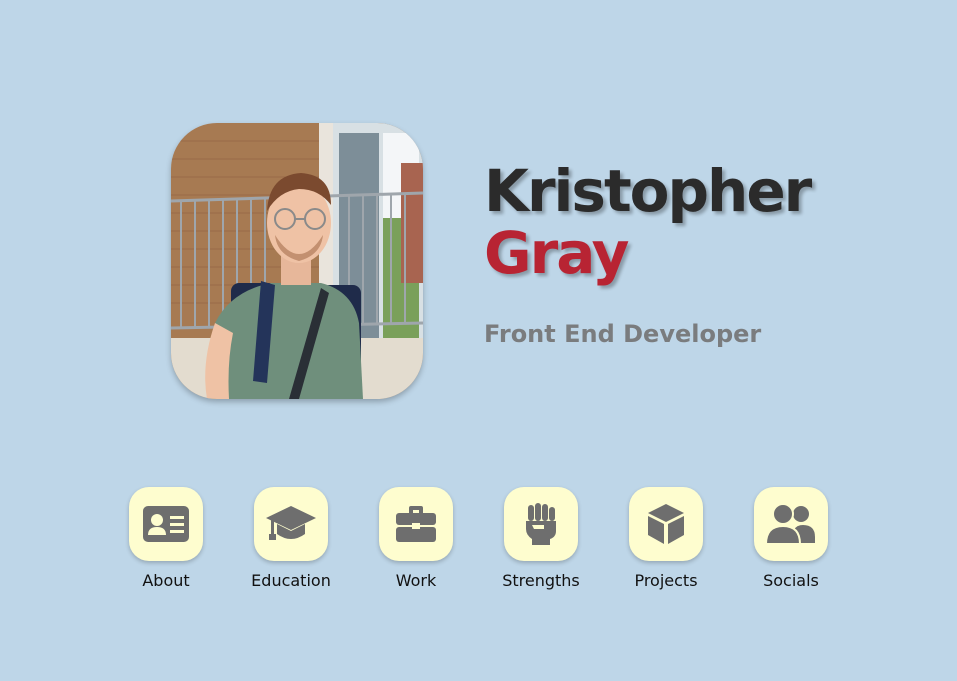  I want to click on graduation-cap-icon, so click(291, 523).